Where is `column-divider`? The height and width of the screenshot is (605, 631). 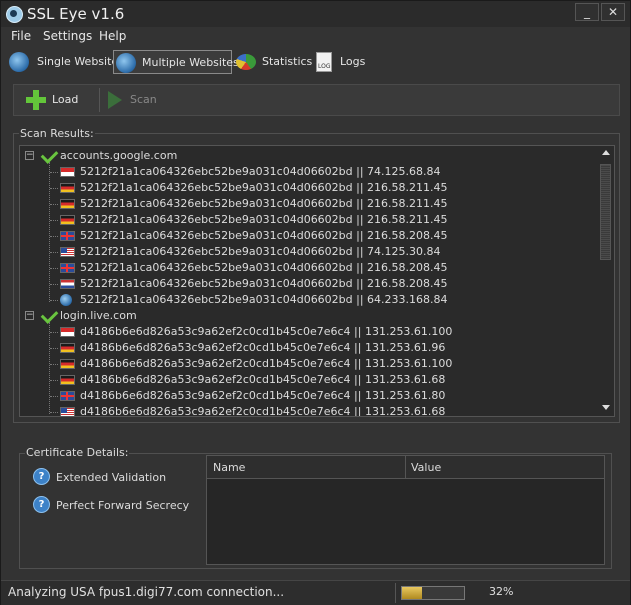 column-divider is located at coordinates (405, 467).